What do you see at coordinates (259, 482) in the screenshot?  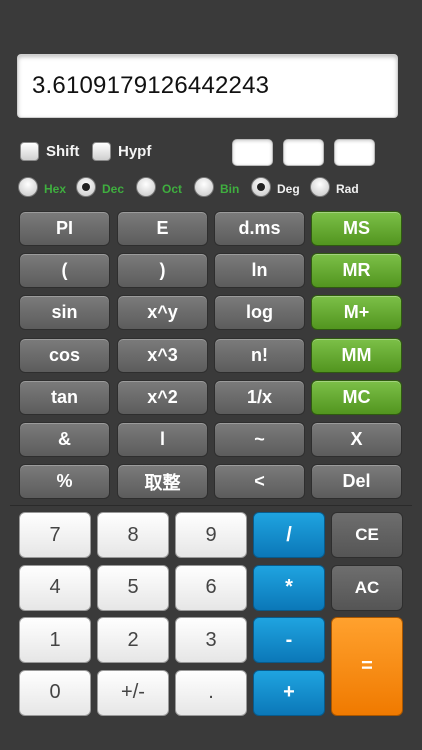 I see `key--button: <` at bounding box center [259, 482].